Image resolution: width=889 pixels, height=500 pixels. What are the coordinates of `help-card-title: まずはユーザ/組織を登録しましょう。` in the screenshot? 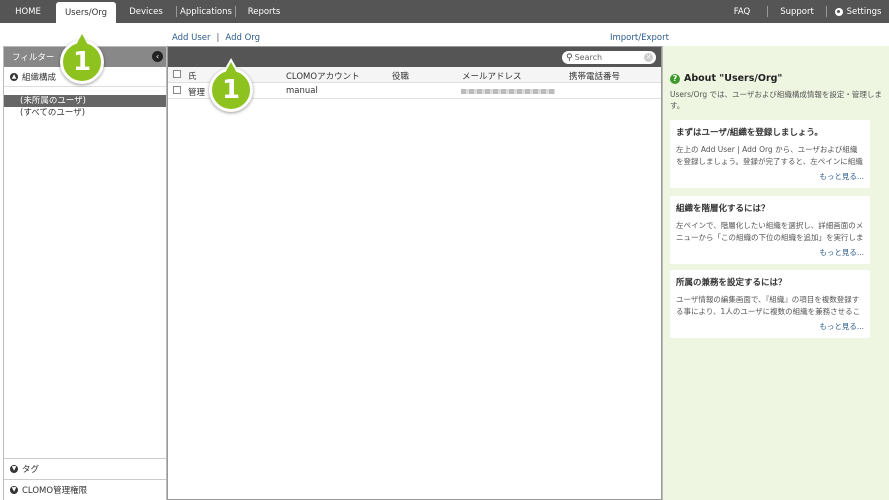 It's located at (749, 133).